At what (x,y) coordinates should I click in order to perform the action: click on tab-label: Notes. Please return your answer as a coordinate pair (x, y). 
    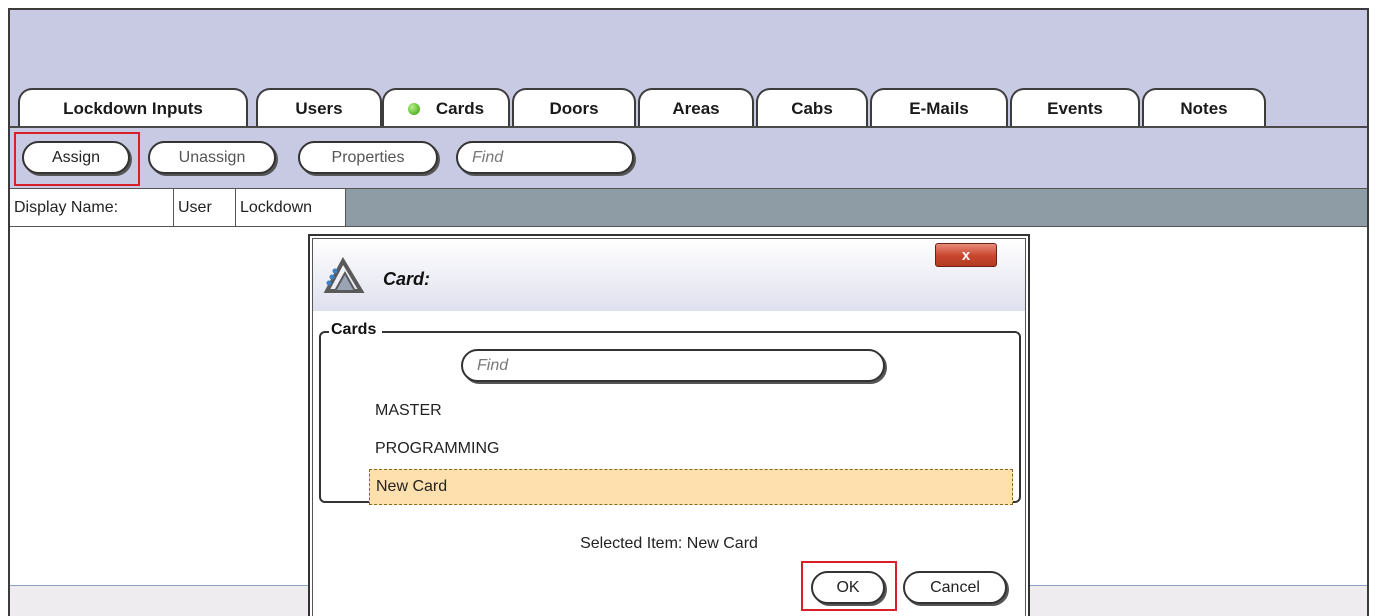
    Looking at the image, I should click on (1204, 108).